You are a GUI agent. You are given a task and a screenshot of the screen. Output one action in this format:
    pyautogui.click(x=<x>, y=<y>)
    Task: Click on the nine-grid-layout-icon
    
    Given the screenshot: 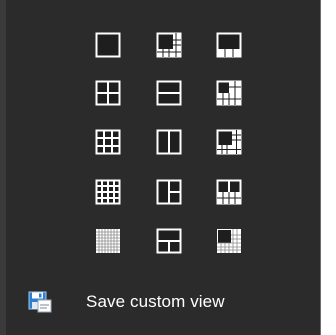 What is the action you would take?
    pyautogui.click(x=108, y=142)
    